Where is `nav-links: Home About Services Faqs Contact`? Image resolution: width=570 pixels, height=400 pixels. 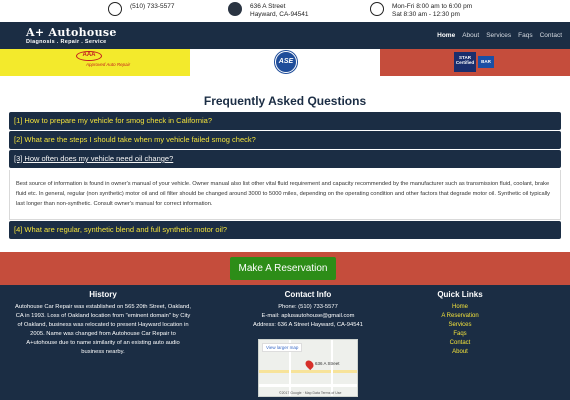
nav-links: Home About Services Faqs Contact is located at coordinates (499, 35).